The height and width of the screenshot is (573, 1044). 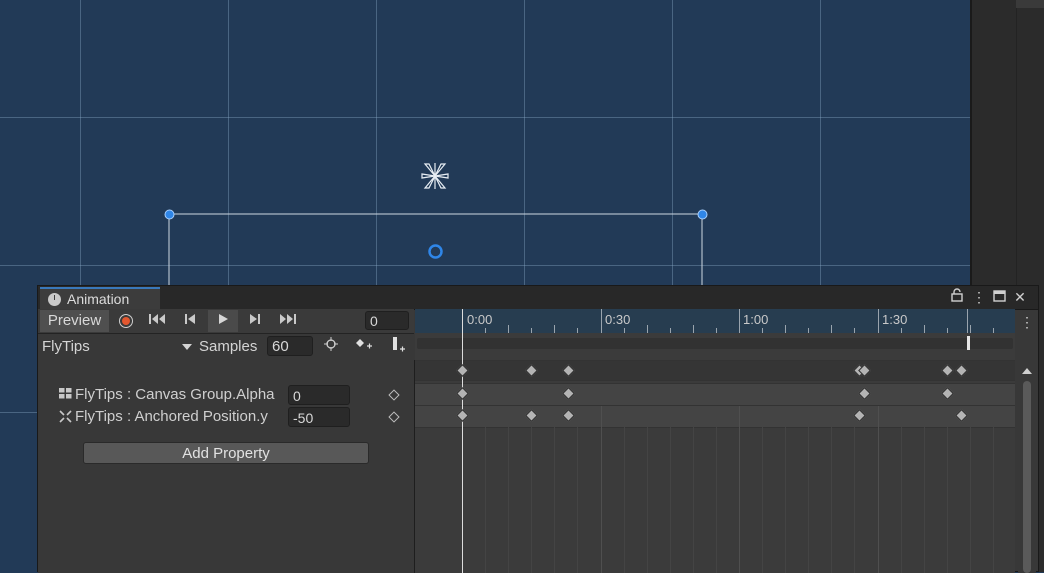 I want to click on samples-input: 60, so click(x=290, y=346).